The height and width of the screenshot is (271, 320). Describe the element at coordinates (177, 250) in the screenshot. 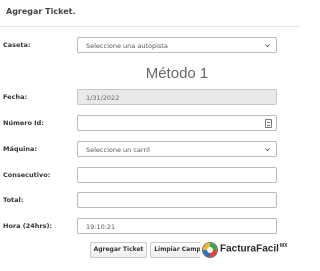

I see `limpiar-campos-button: Limpiar Camp` at that location.